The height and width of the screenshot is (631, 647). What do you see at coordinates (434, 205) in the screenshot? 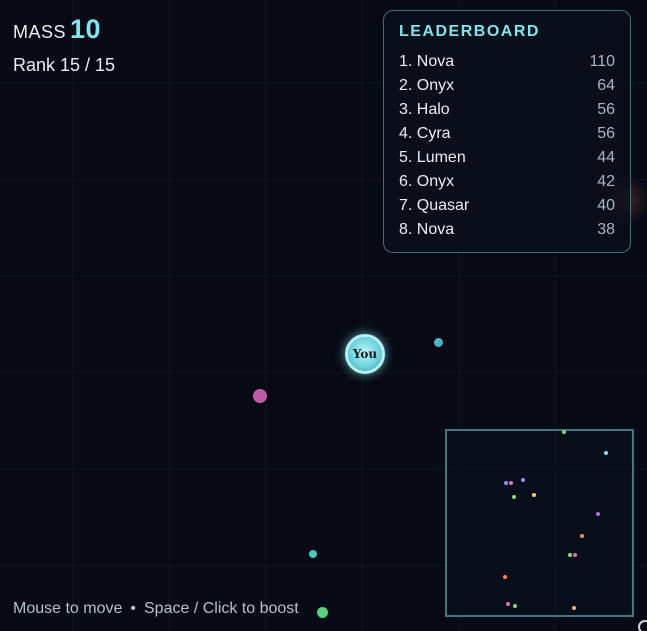
I see `leaderboard-name: 7. Quasar` at bounding box center [434, 205].